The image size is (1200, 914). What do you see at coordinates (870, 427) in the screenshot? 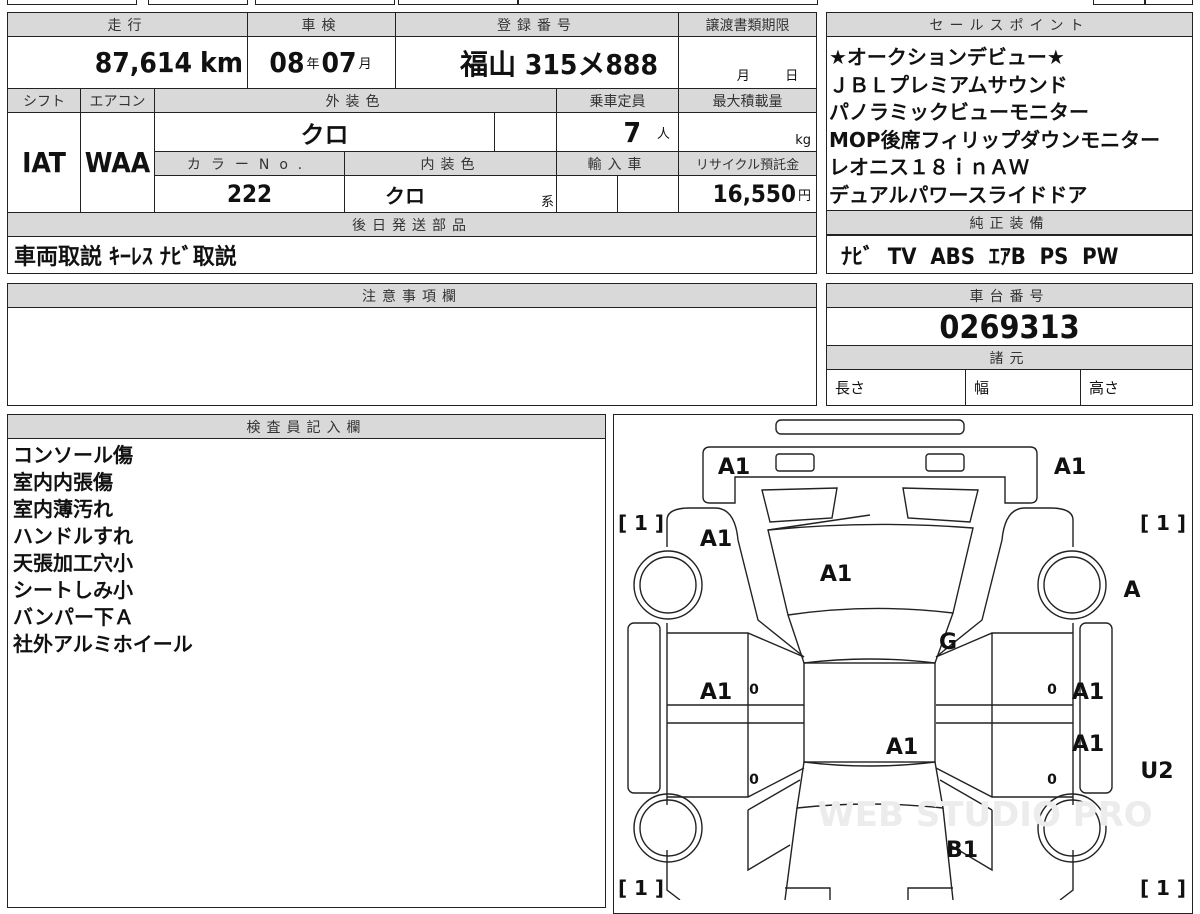
I see `roof-rail` at bounding box center [870, 427].